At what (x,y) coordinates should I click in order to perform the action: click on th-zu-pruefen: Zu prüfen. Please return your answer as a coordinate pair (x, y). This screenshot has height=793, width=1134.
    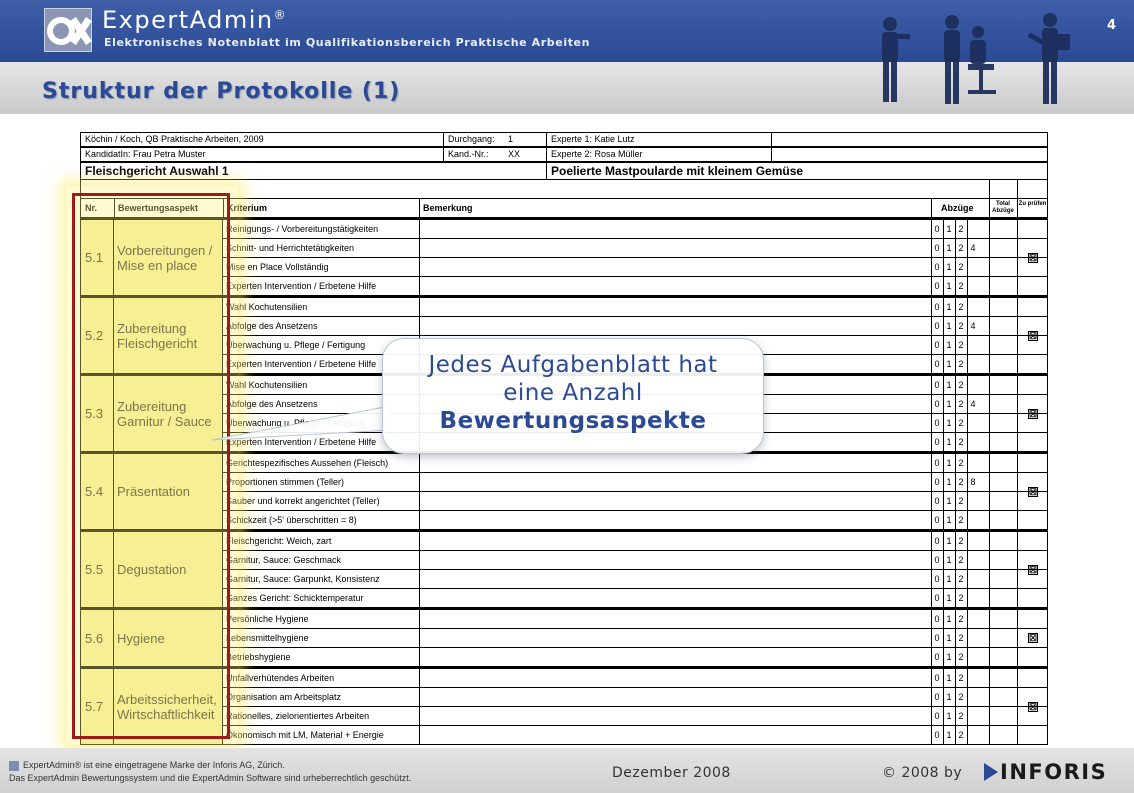
    Looking at the image, I should click on (1032, 204).